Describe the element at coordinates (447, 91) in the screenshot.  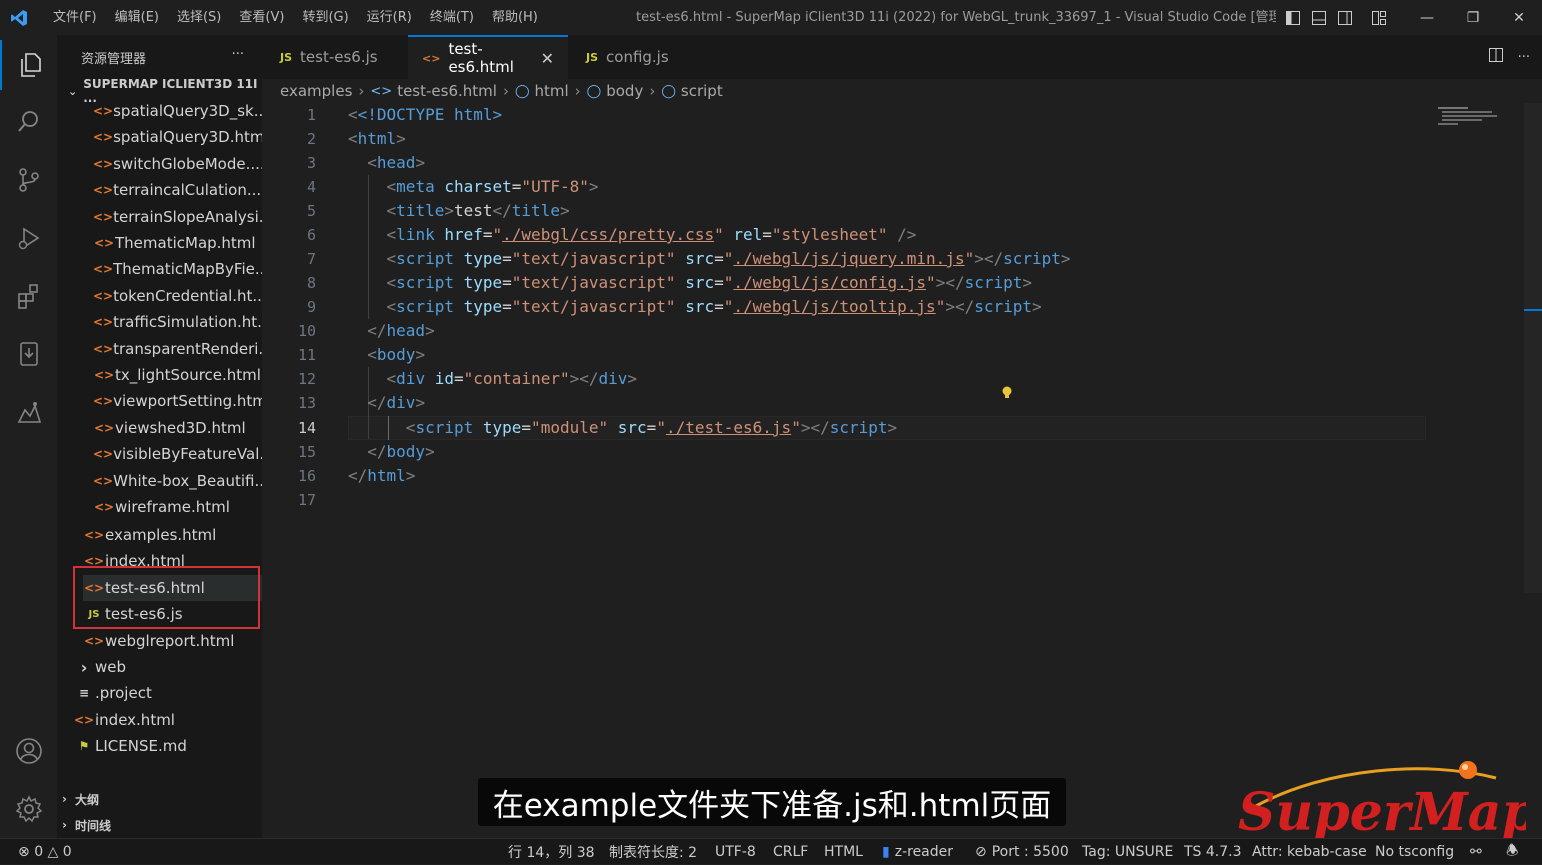
I see `breadcrumb-file: test-es6.html` at that location.